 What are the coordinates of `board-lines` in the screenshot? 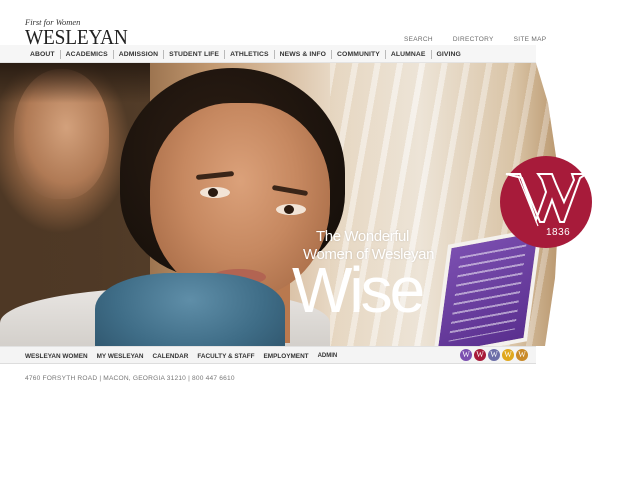 It's located at (487, 293).